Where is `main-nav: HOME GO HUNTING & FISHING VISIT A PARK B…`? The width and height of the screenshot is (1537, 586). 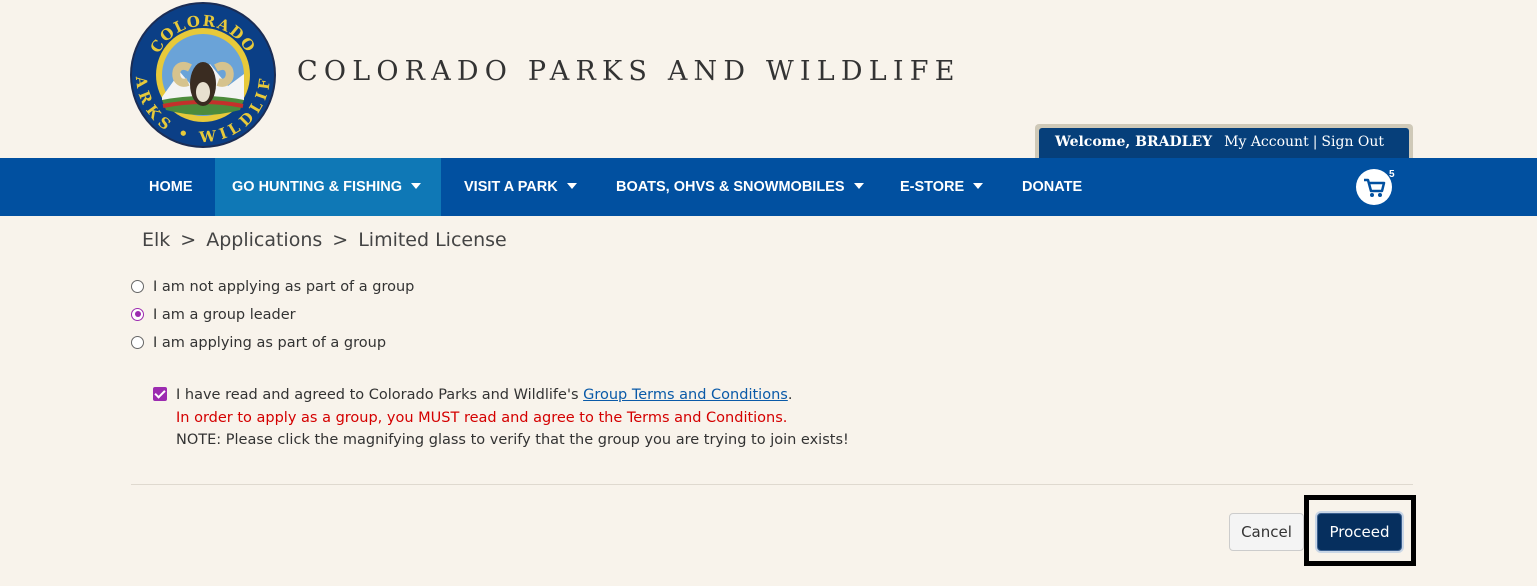 main-nav: HOME GO HUNTING & FISHING VISIT A PARK B… is located at coordinates (768, 187).